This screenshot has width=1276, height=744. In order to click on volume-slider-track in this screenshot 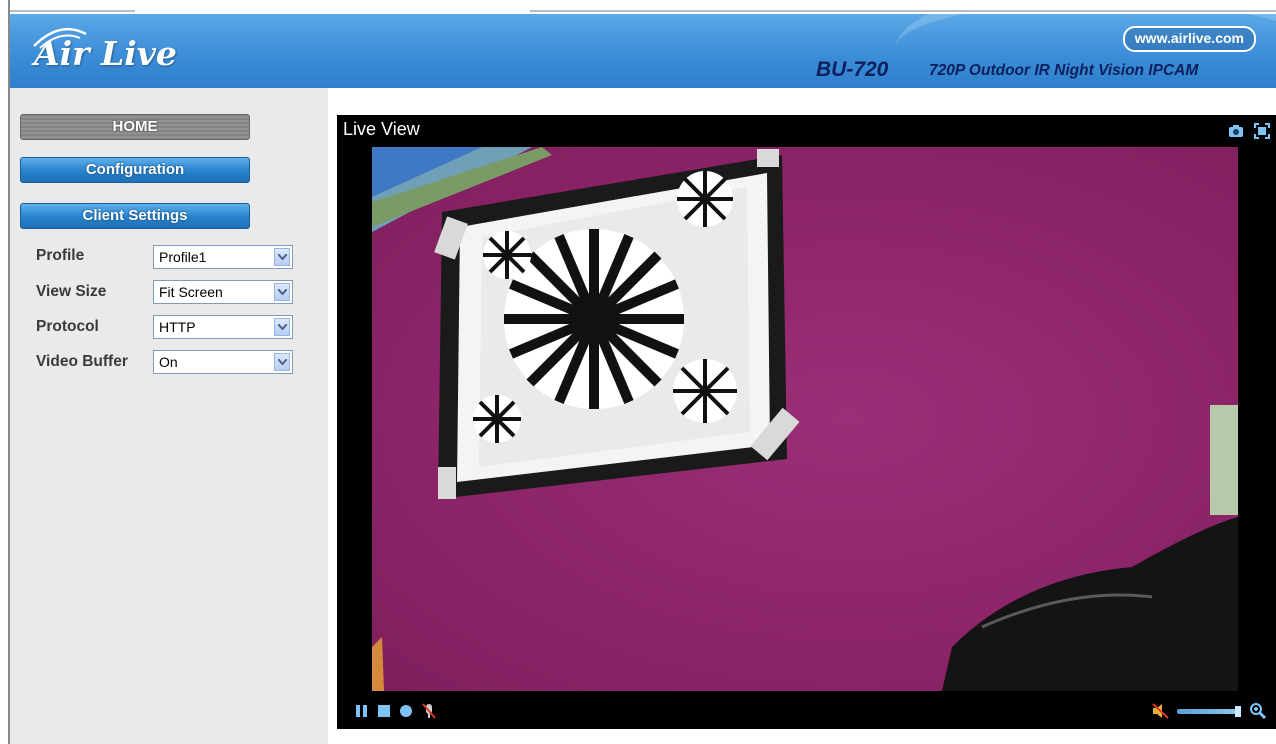, I will do `click(1207, 711)`.